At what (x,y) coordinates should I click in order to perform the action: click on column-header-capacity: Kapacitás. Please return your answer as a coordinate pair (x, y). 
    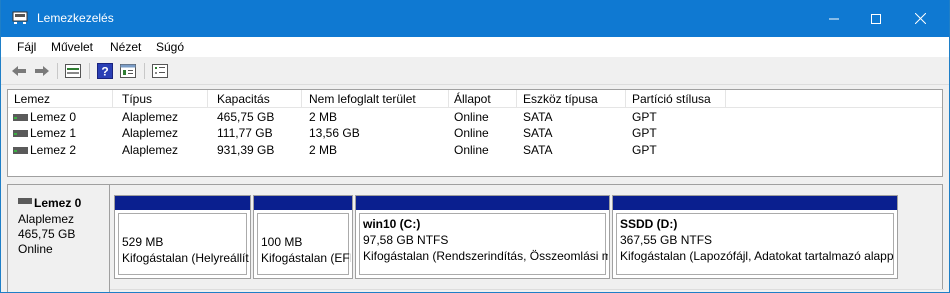
    Looking at the image, I should click on (243, 99).